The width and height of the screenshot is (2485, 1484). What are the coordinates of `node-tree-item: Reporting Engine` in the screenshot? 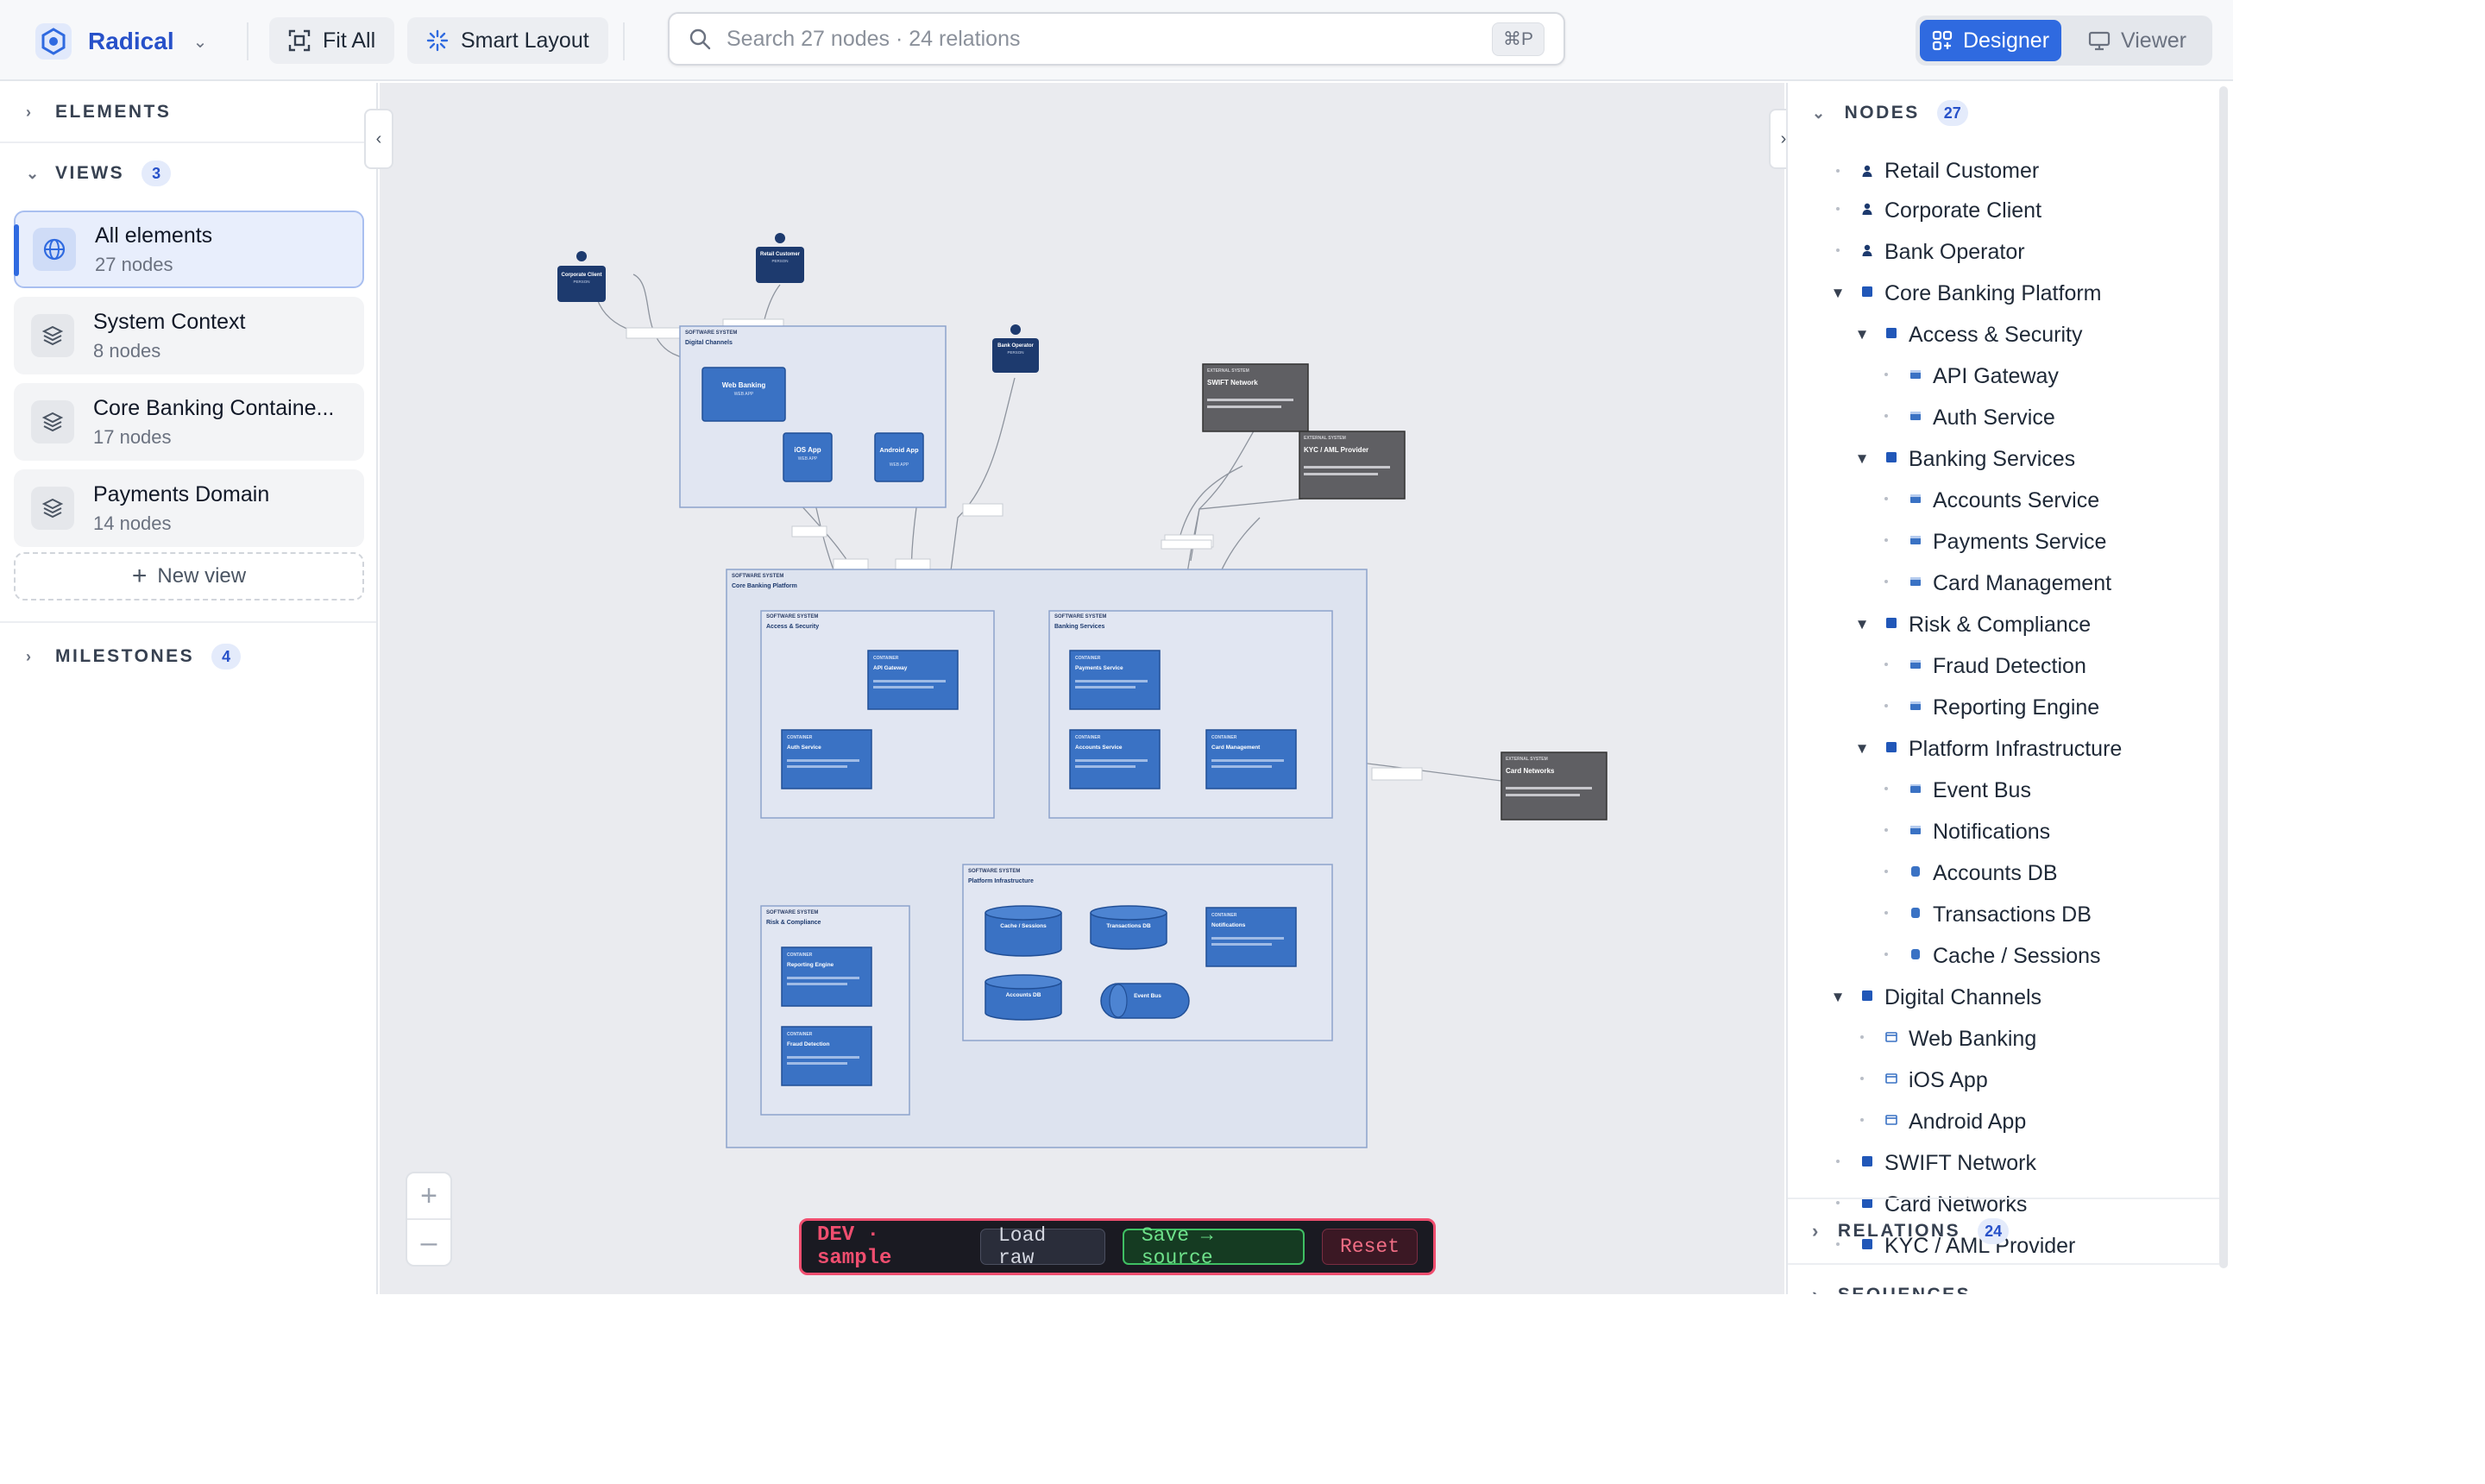 It's located at (2003, 707).